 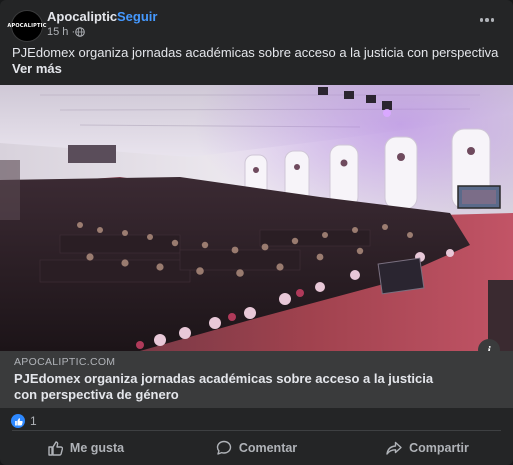 What do you see at coordinates (65, 362) in the screenshot?
I see `link-domain: APOCALIPTIC.COM` at bounding box center [65, 362].